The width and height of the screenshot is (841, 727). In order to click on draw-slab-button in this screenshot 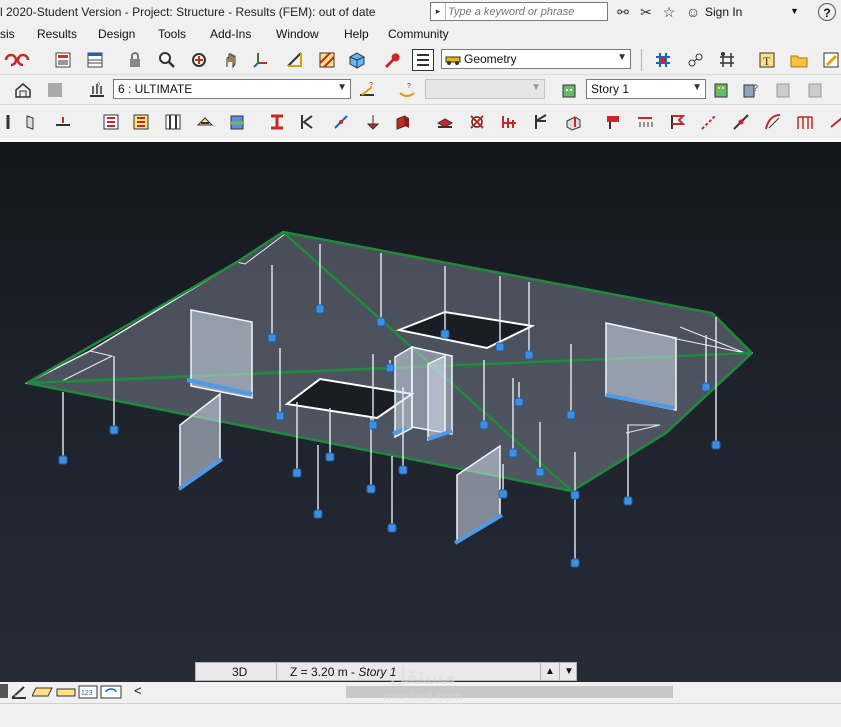, I will do `click(445, 122)`.